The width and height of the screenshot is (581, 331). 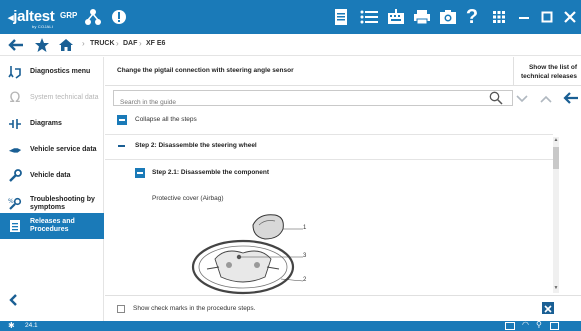 What do you see at coordinates (472, 17) in the screenshot?
I see `help-icon: ?` at bounding box center [472, 17].